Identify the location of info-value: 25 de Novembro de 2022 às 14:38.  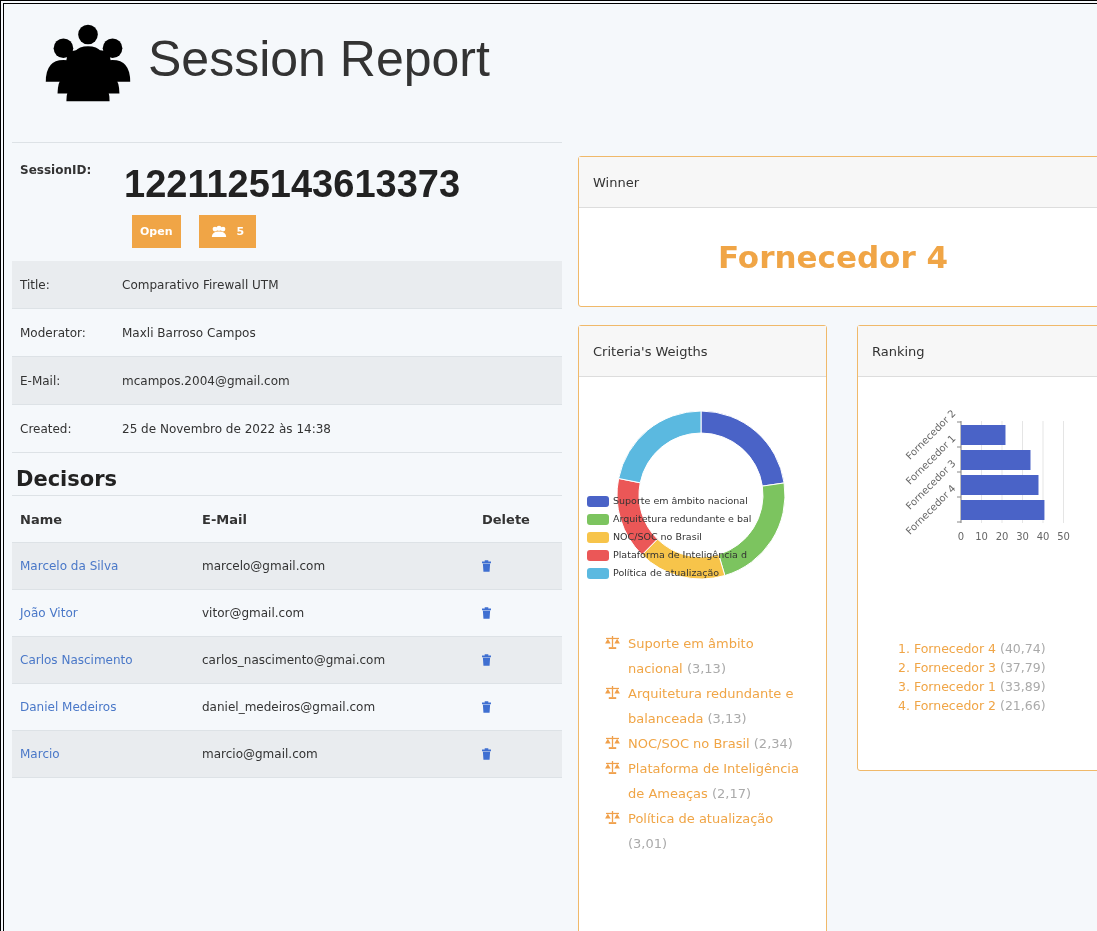
(226, 428).